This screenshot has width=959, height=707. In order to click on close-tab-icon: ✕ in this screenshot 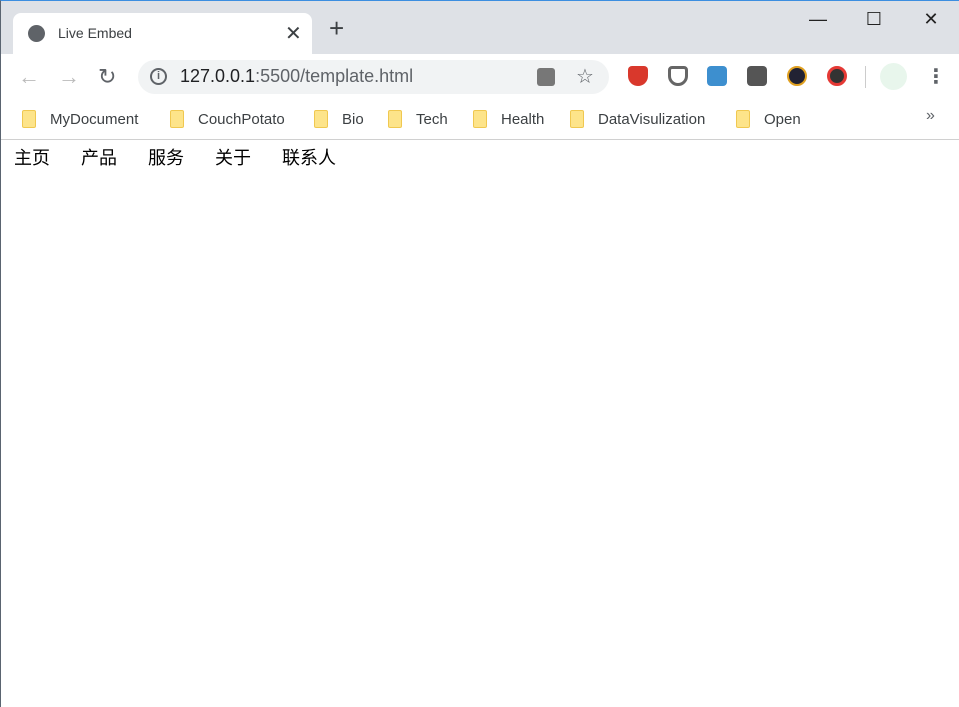, I will do `click(293, 33)`.